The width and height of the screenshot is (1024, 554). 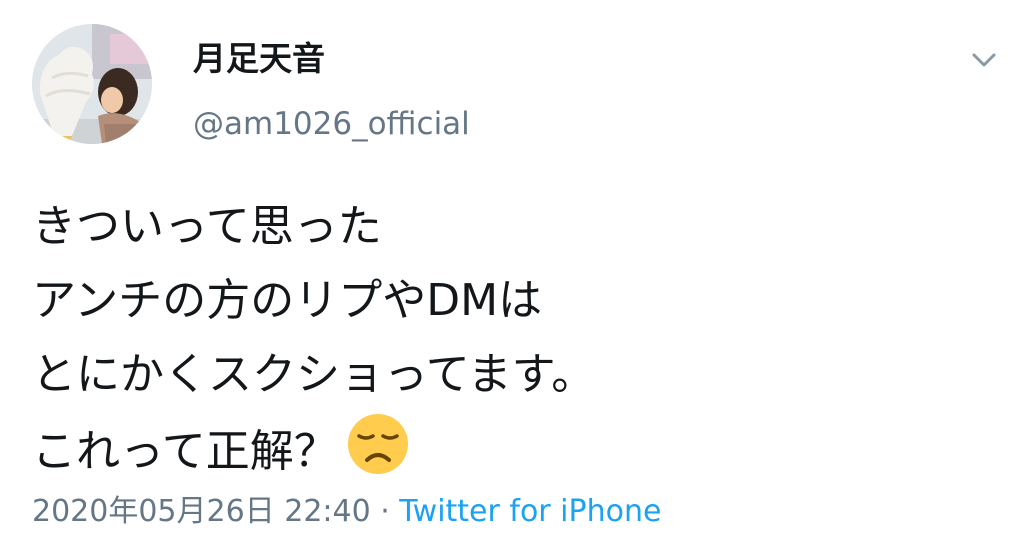 I want to click on source-link: Twitter for iPhone, so click(x=530, y=511).